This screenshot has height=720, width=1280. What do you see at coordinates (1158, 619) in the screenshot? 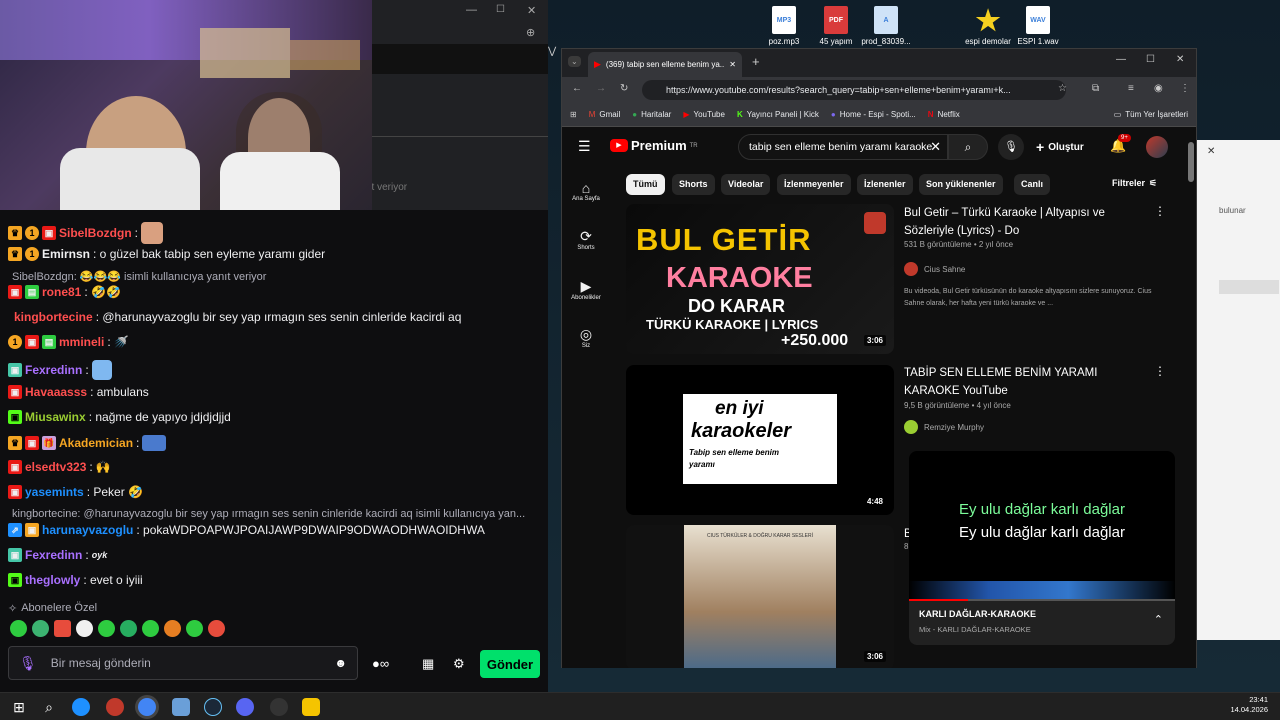
I see `chevron-up-icon: ⌃` at bounding box center [1158, 619].